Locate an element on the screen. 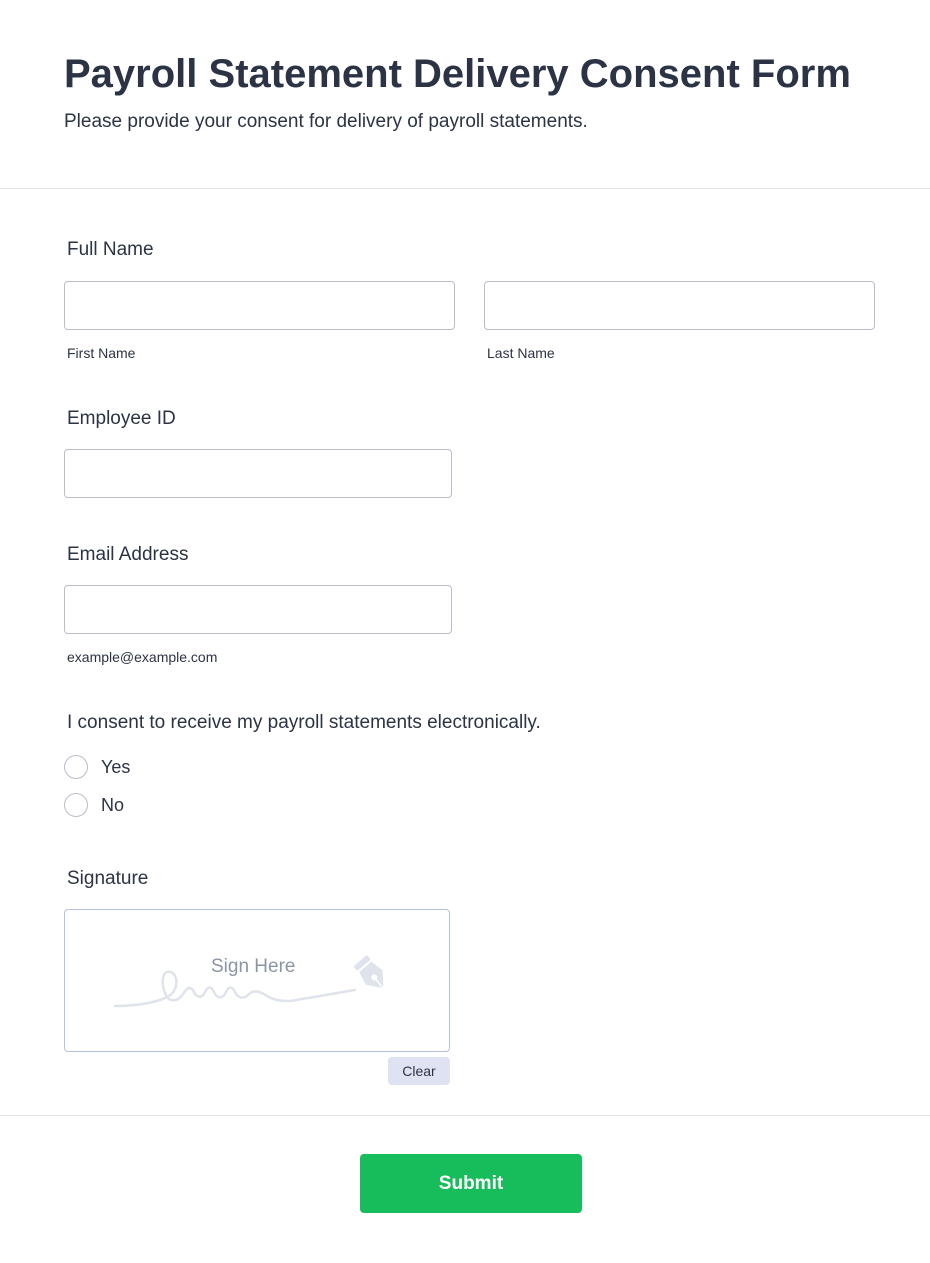 Image resolution: width=930 pixels, height=1263 pixels. consent-option-label: No is located at coordinates (113, 804).